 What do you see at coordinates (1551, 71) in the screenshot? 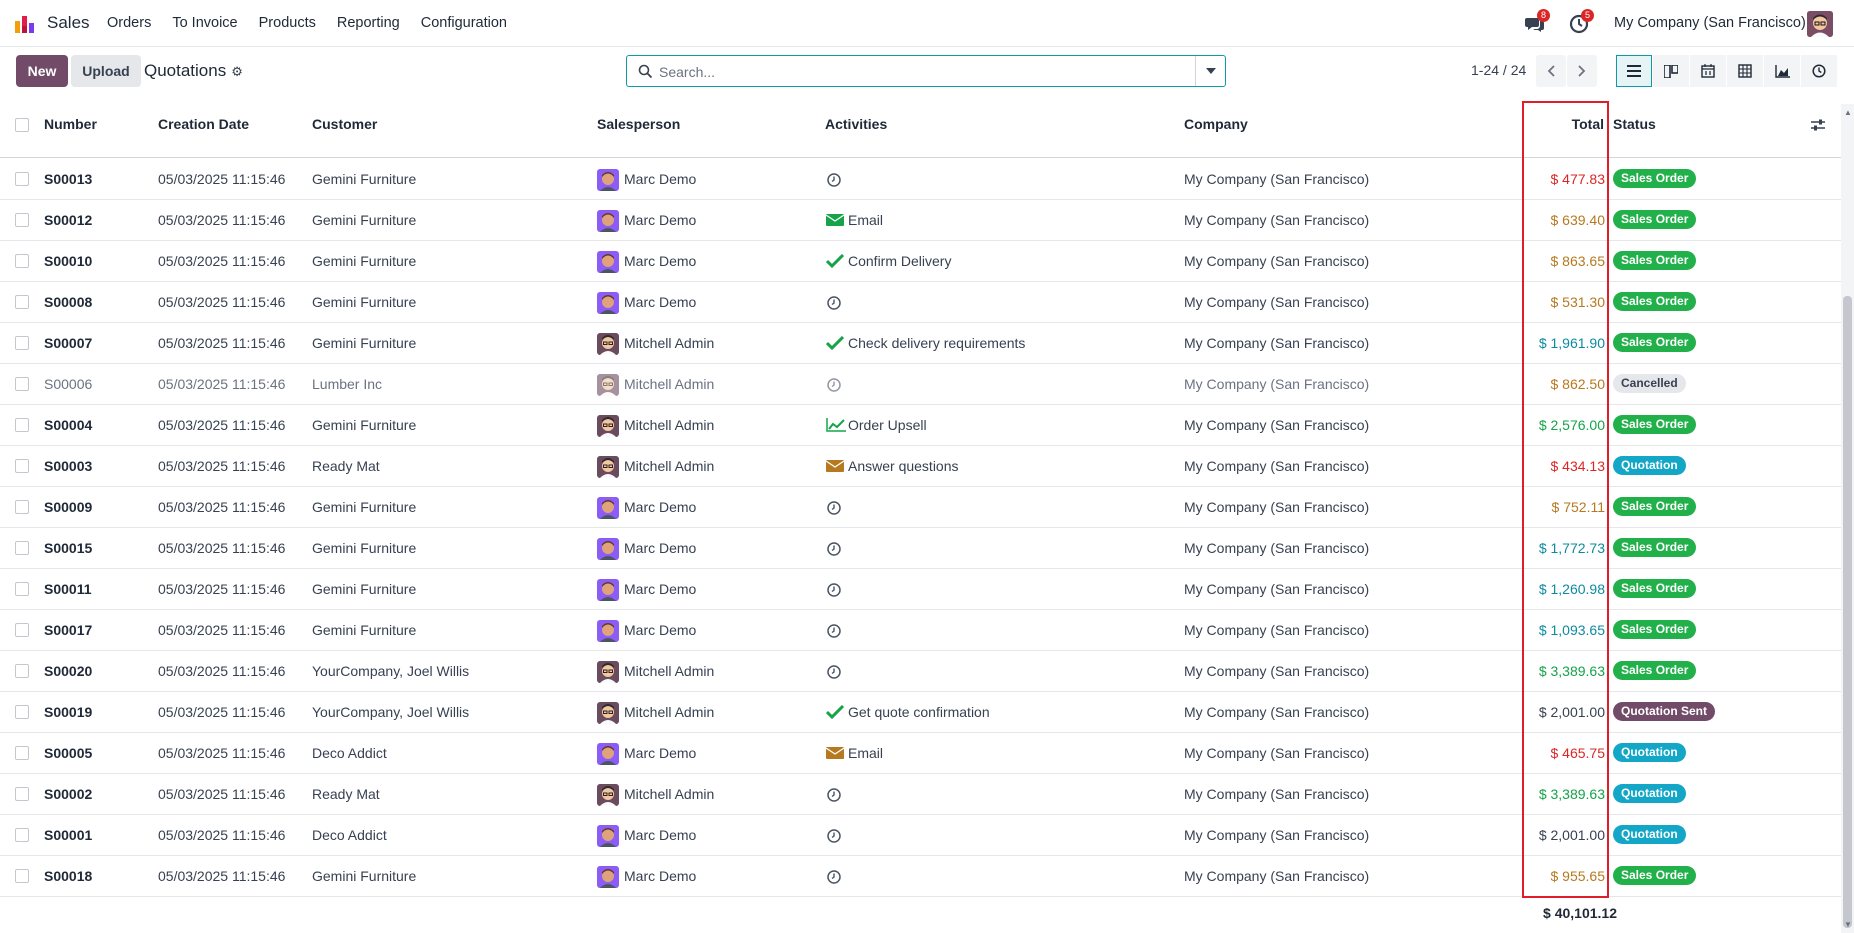
I see `pager-previous-button` at bounding box center [1551, 71].